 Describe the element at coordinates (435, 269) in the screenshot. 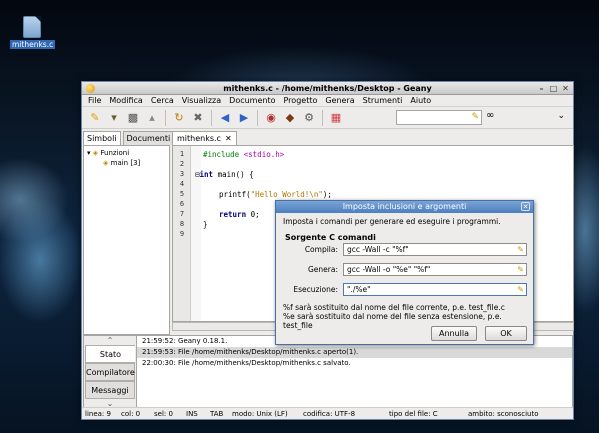

I see `build-command-field: gcc -Wall -o "%e" "%f" ✎` at that location.